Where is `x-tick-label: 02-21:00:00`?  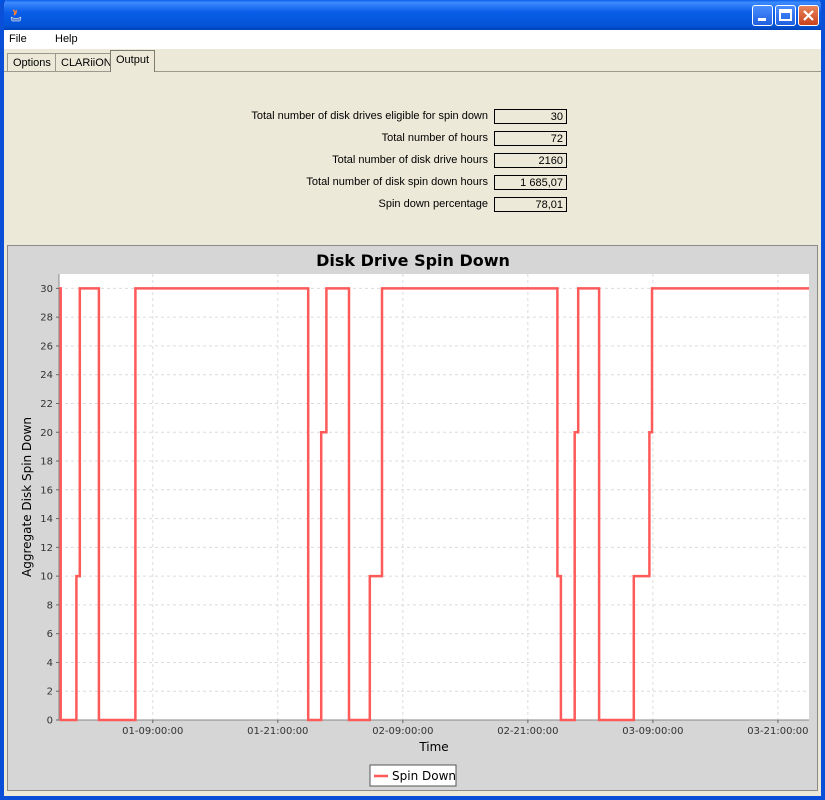 x-tick-label: 02-21:00:00 is located at coordinates (527, 731).